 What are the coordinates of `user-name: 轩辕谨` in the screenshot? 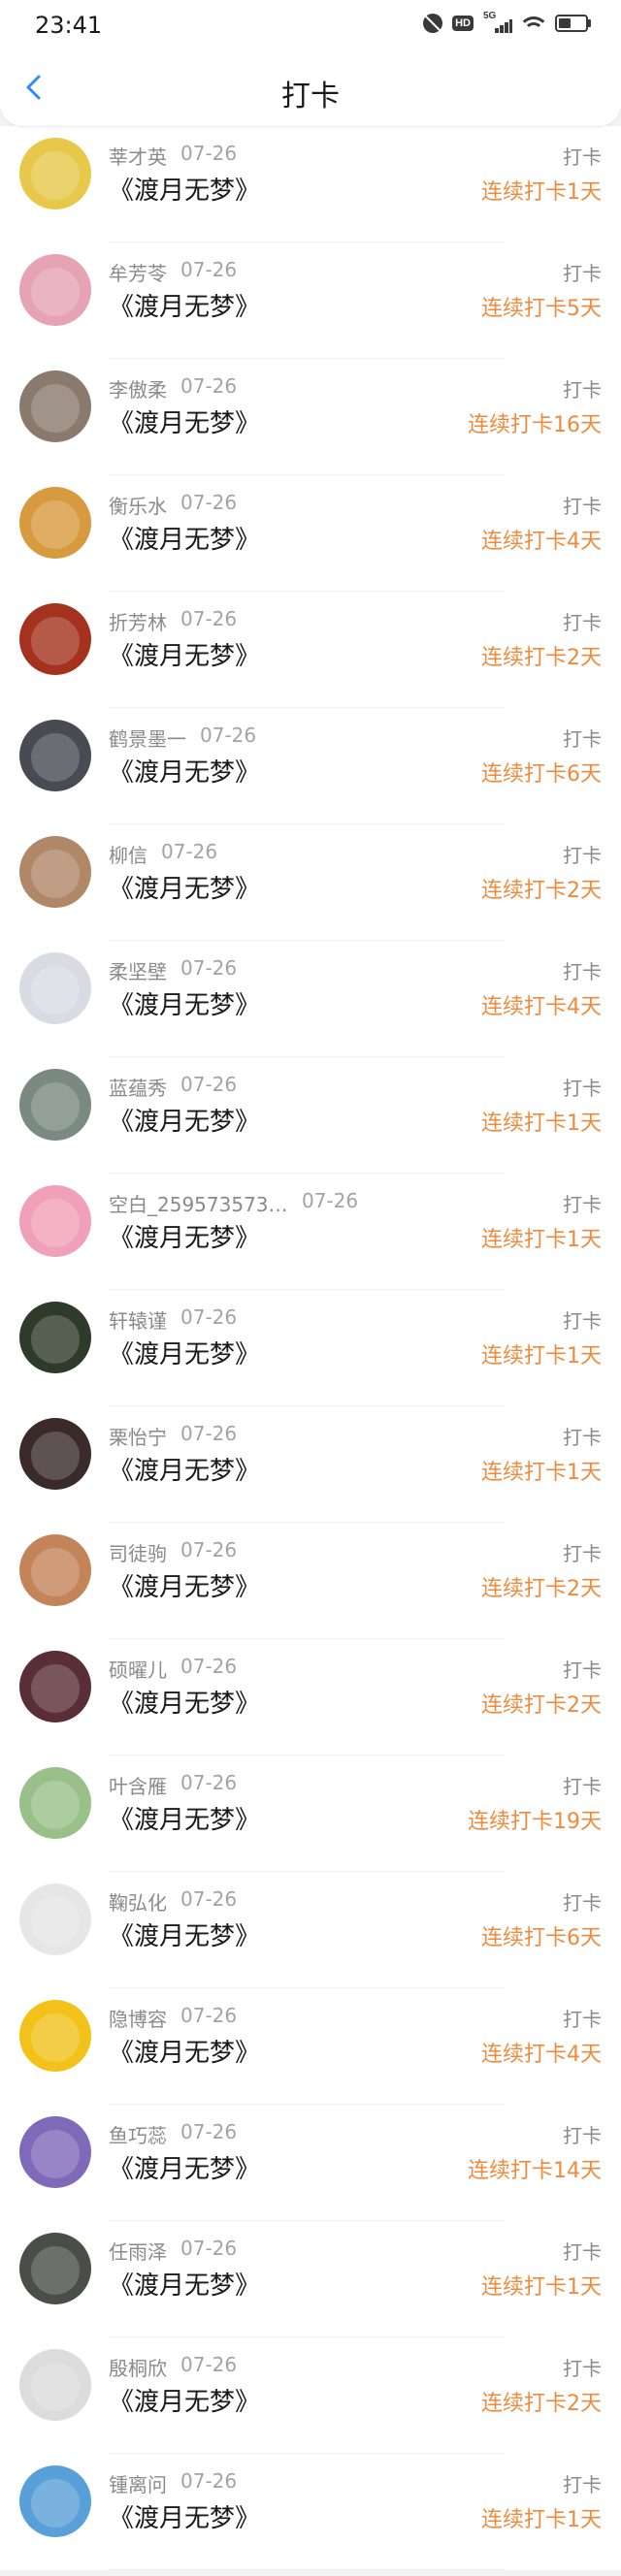 It's located at (138, 1319).